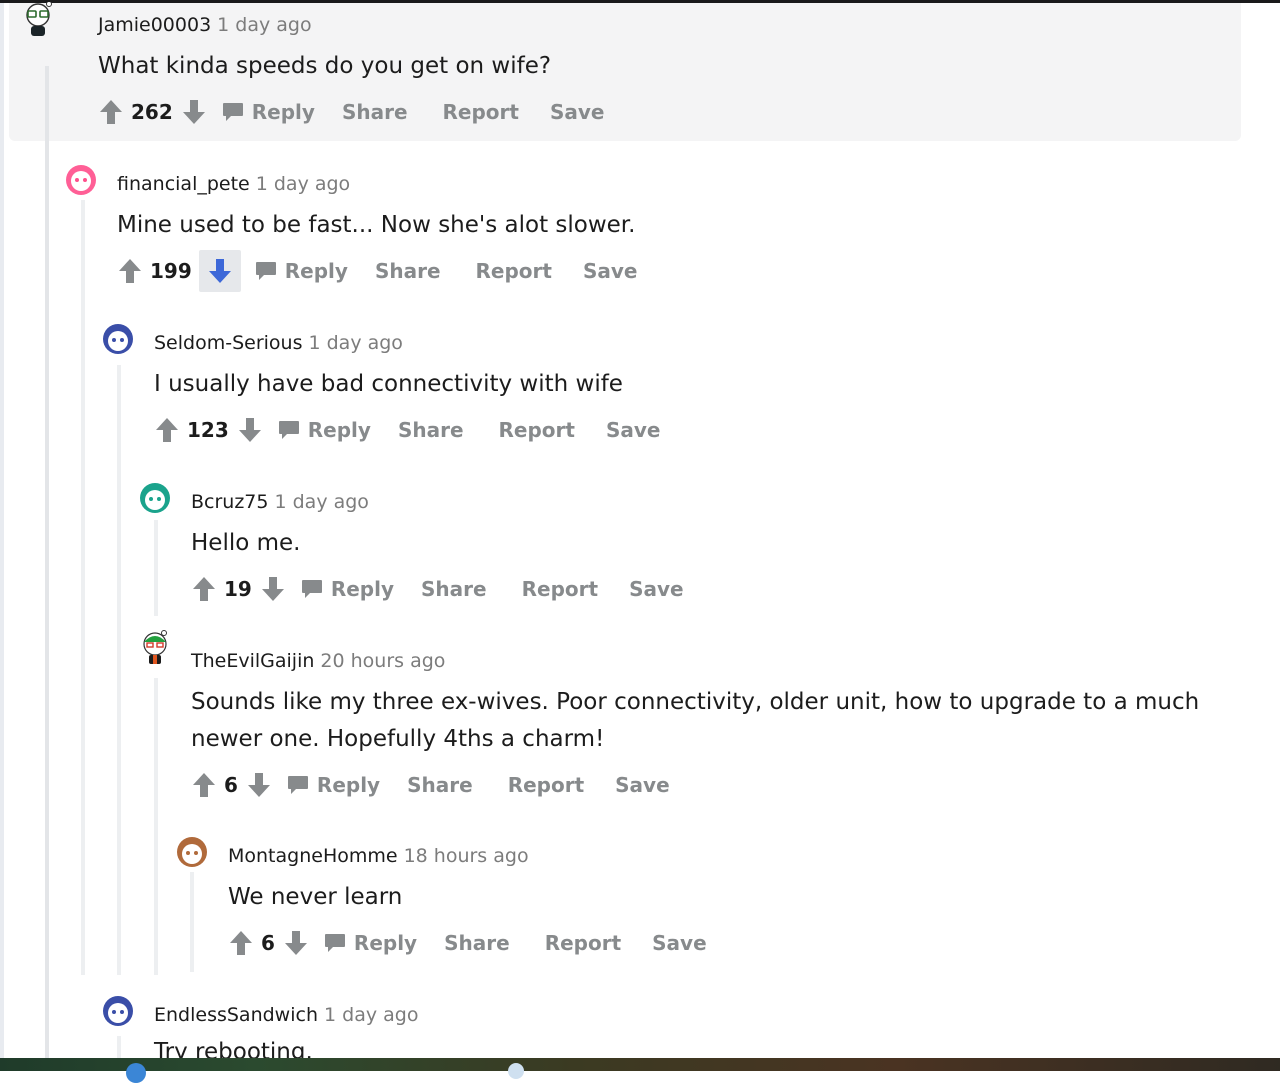 The image size is (1280, 1083). I want to click on author-name: financial_pete, so click(183, 184).